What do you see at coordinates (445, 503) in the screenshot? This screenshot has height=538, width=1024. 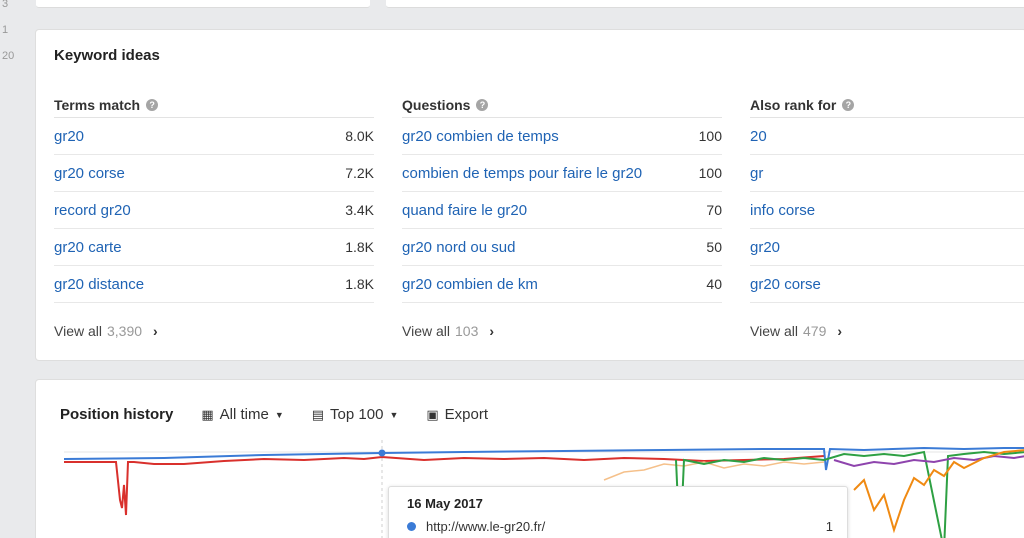 I see `tooltip-date: 16 May 2017` at bounding box center [445, 503].